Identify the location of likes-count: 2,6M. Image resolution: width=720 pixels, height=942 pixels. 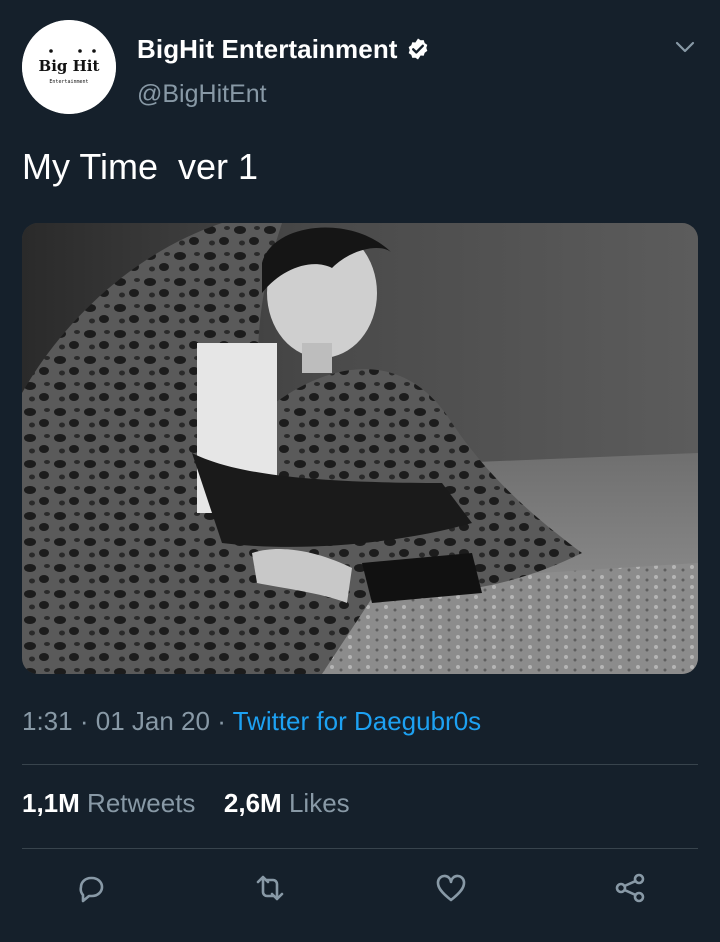
(252, 803).